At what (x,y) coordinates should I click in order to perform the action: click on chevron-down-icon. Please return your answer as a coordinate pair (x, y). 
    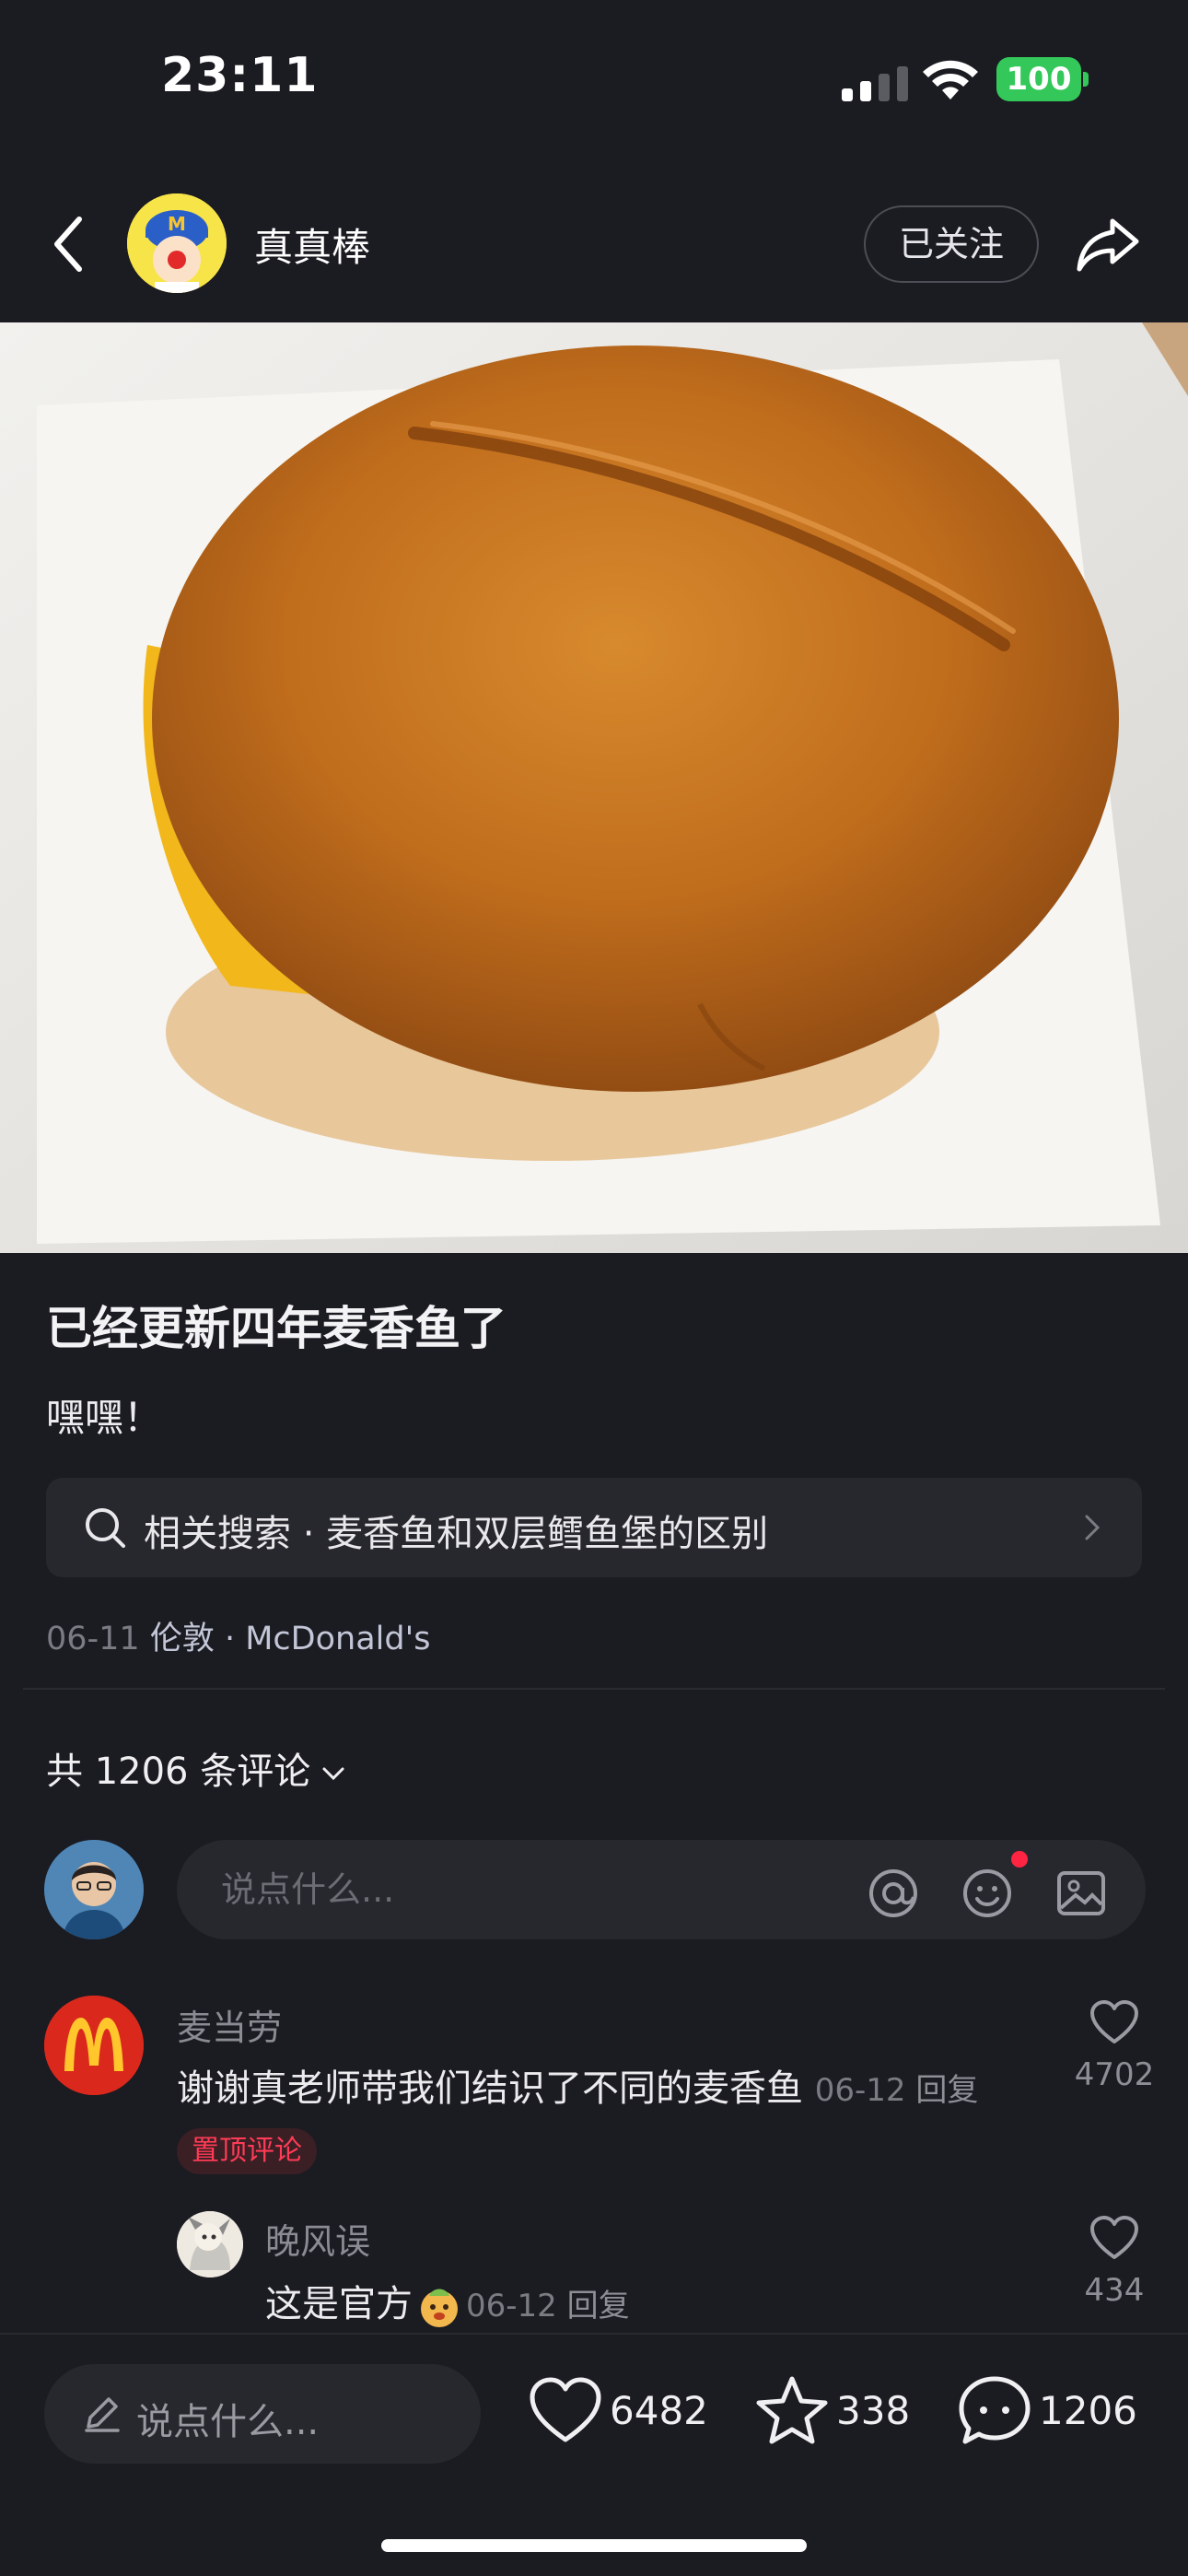
    Looking at the image, I should click on (333, 1774).